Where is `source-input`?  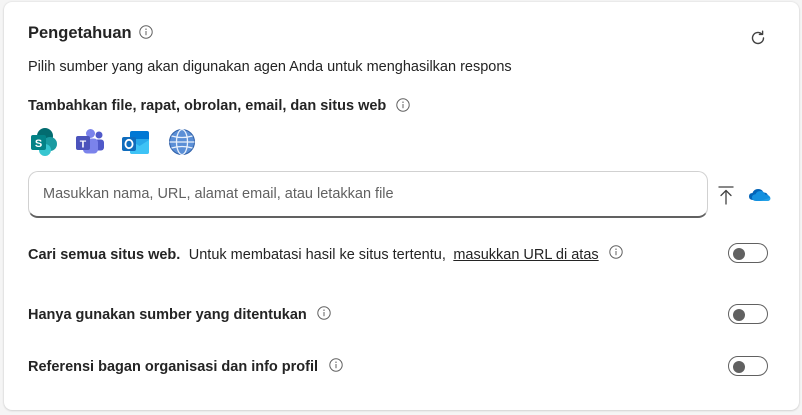 source-input is located at coordinates (368, 194).